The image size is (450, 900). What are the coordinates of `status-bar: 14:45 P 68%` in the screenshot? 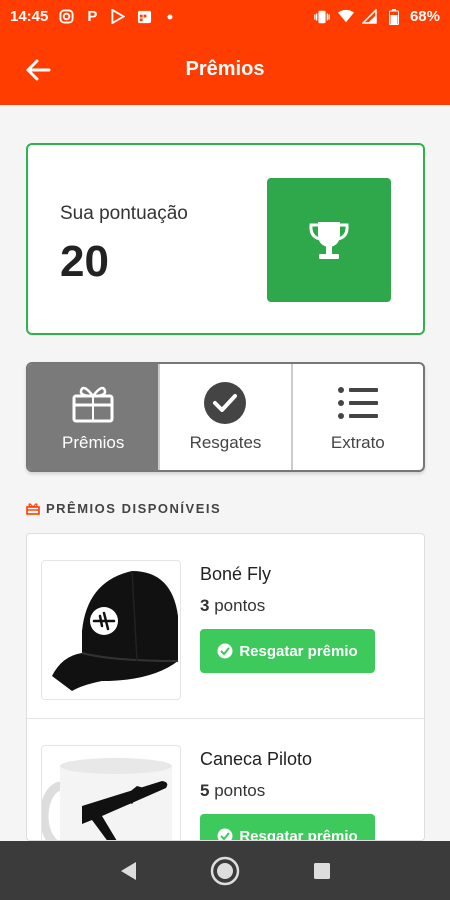 It's located at (225, 16).